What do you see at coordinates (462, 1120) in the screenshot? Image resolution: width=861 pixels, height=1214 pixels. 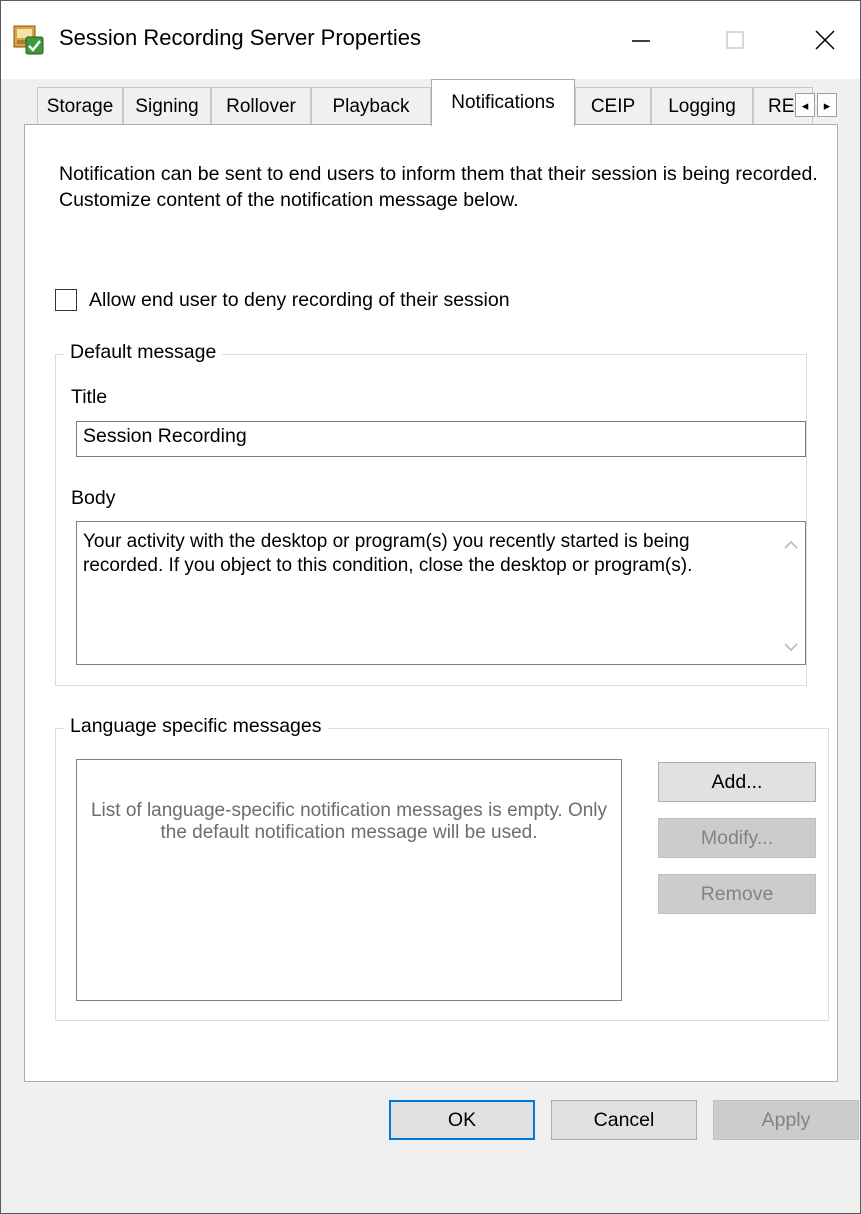 I see `ok-button: OK` at bounding box center [462, 1120].